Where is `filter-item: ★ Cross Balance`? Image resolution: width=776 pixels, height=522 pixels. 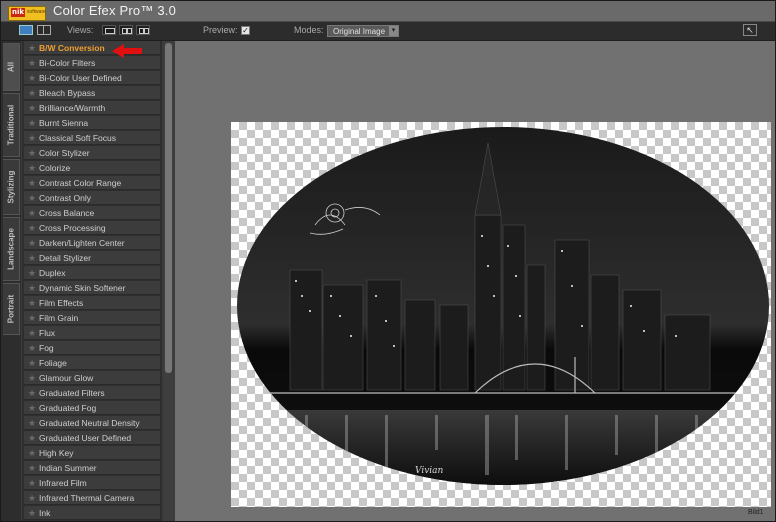 filter-item: ★ Cross Balance is located at coordinates (92, 213).